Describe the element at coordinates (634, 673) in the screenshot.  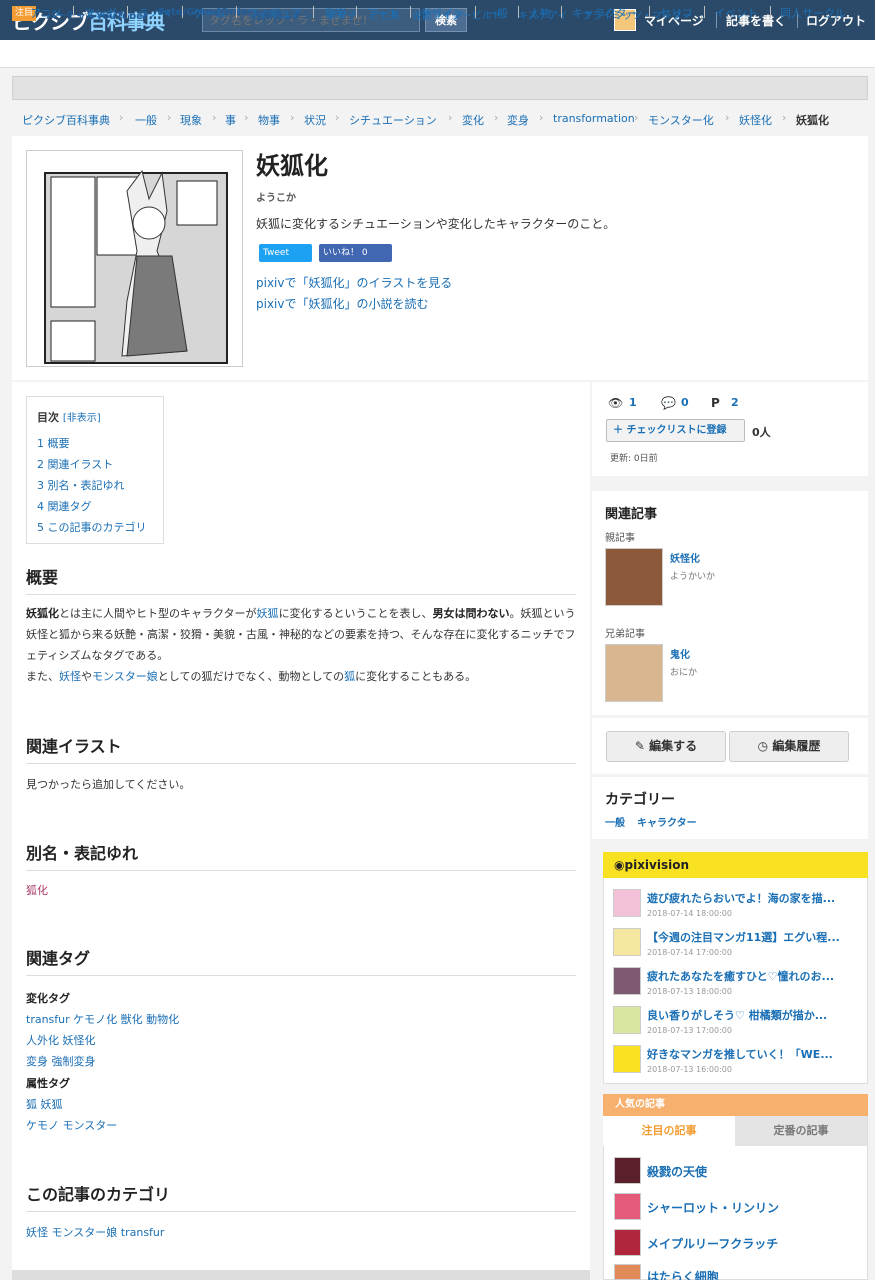
I see `sibling-thumbnail` at that location.